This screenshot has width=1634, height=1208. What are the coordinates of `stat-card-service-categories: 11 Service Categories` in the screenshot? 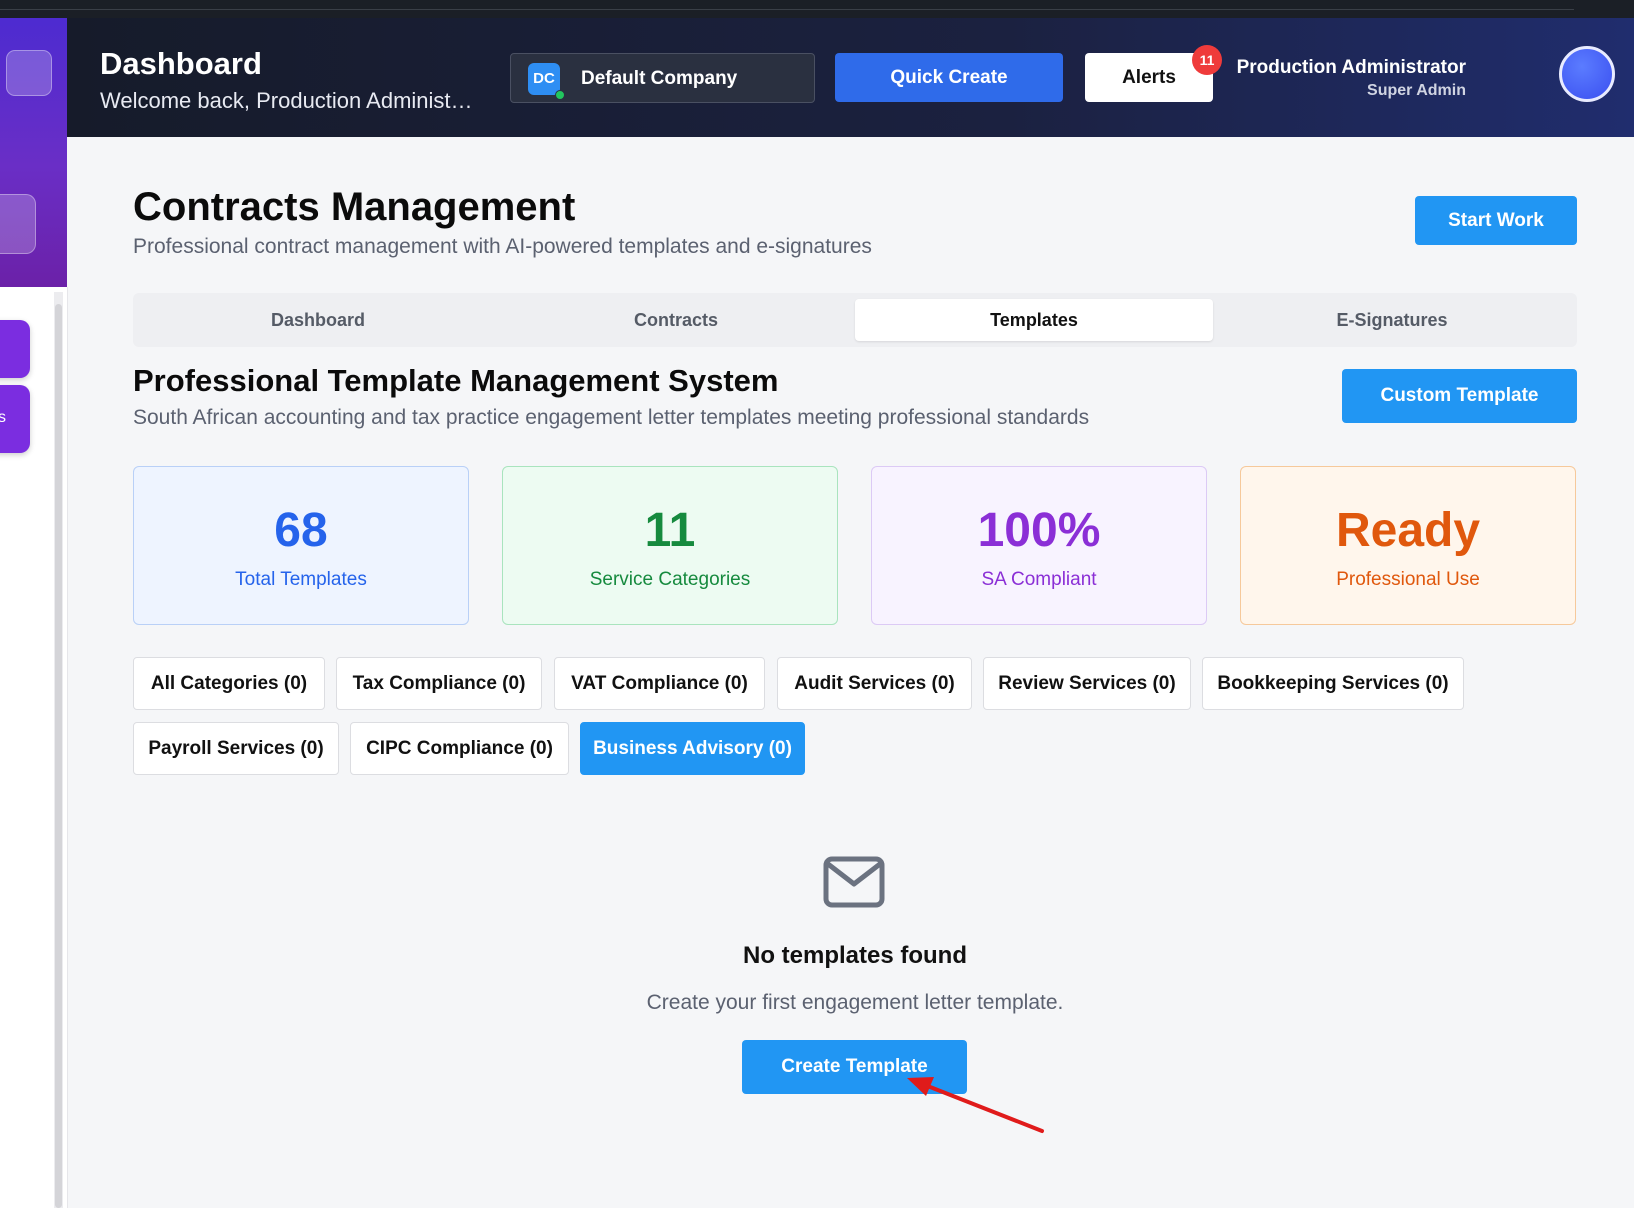 It's located at (670, 545).